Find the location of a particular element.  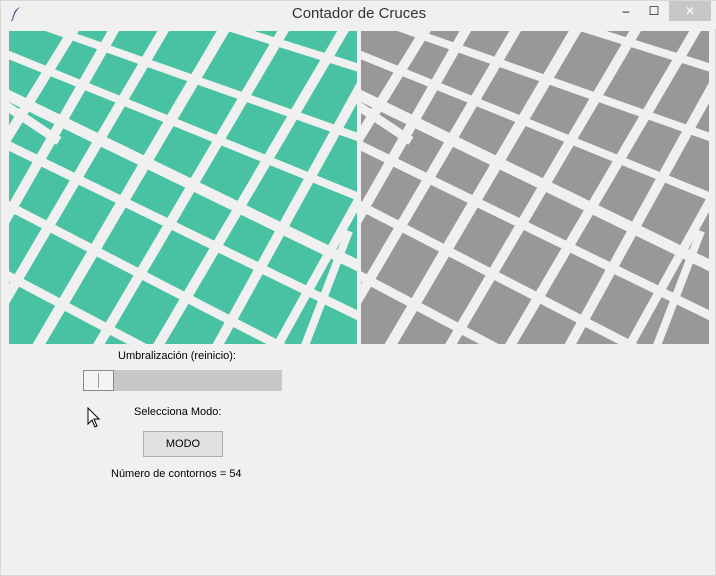

window-title: Contador de Cruces is located at coordinates (359, 13).